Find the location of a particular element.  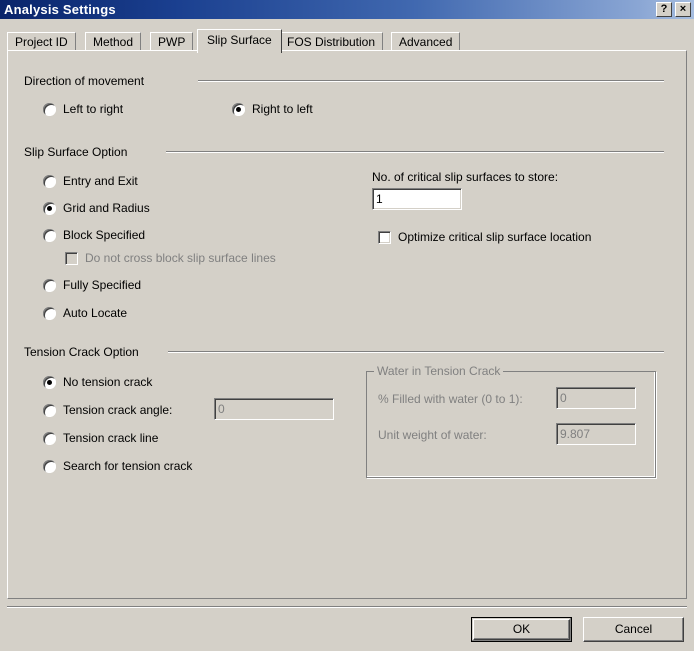

percent-filled-with-water-input: 0 is located at coordinates (596, 398).